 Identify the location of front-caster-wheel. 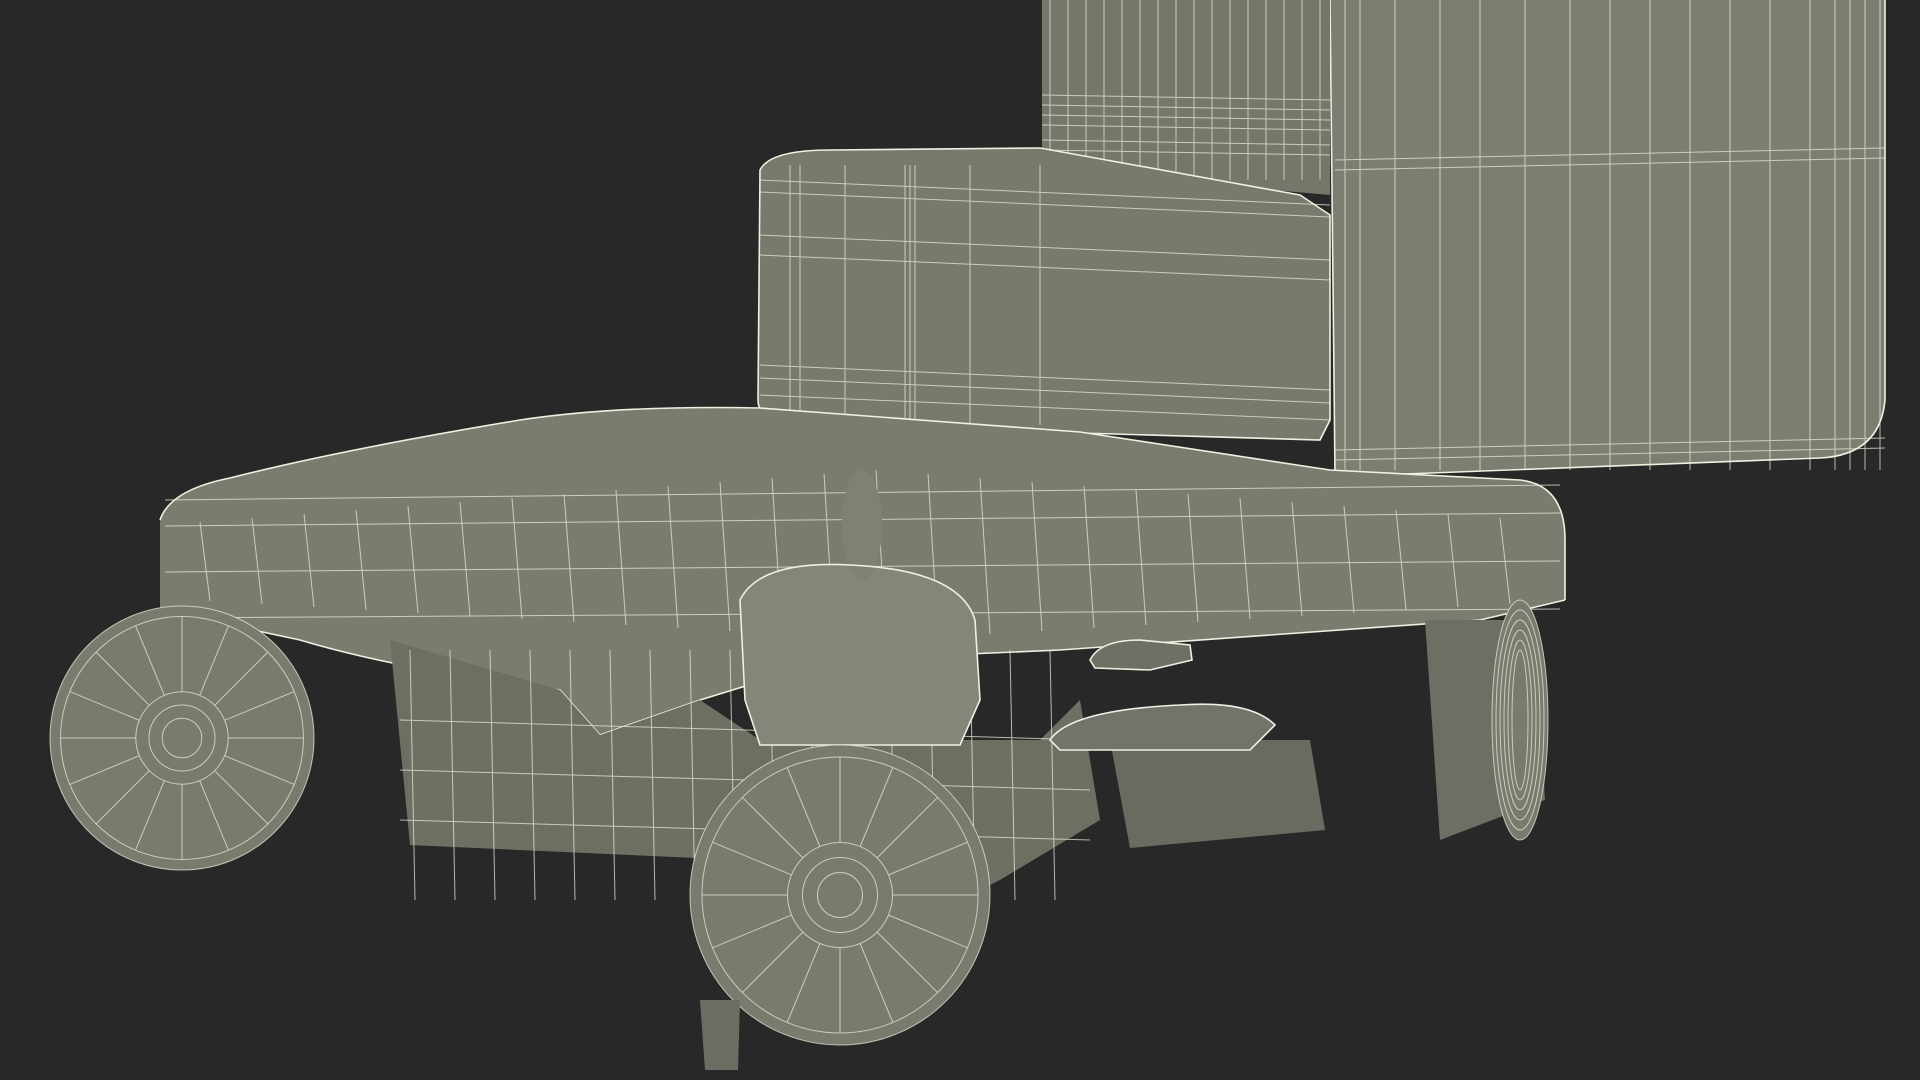
(840, 907).